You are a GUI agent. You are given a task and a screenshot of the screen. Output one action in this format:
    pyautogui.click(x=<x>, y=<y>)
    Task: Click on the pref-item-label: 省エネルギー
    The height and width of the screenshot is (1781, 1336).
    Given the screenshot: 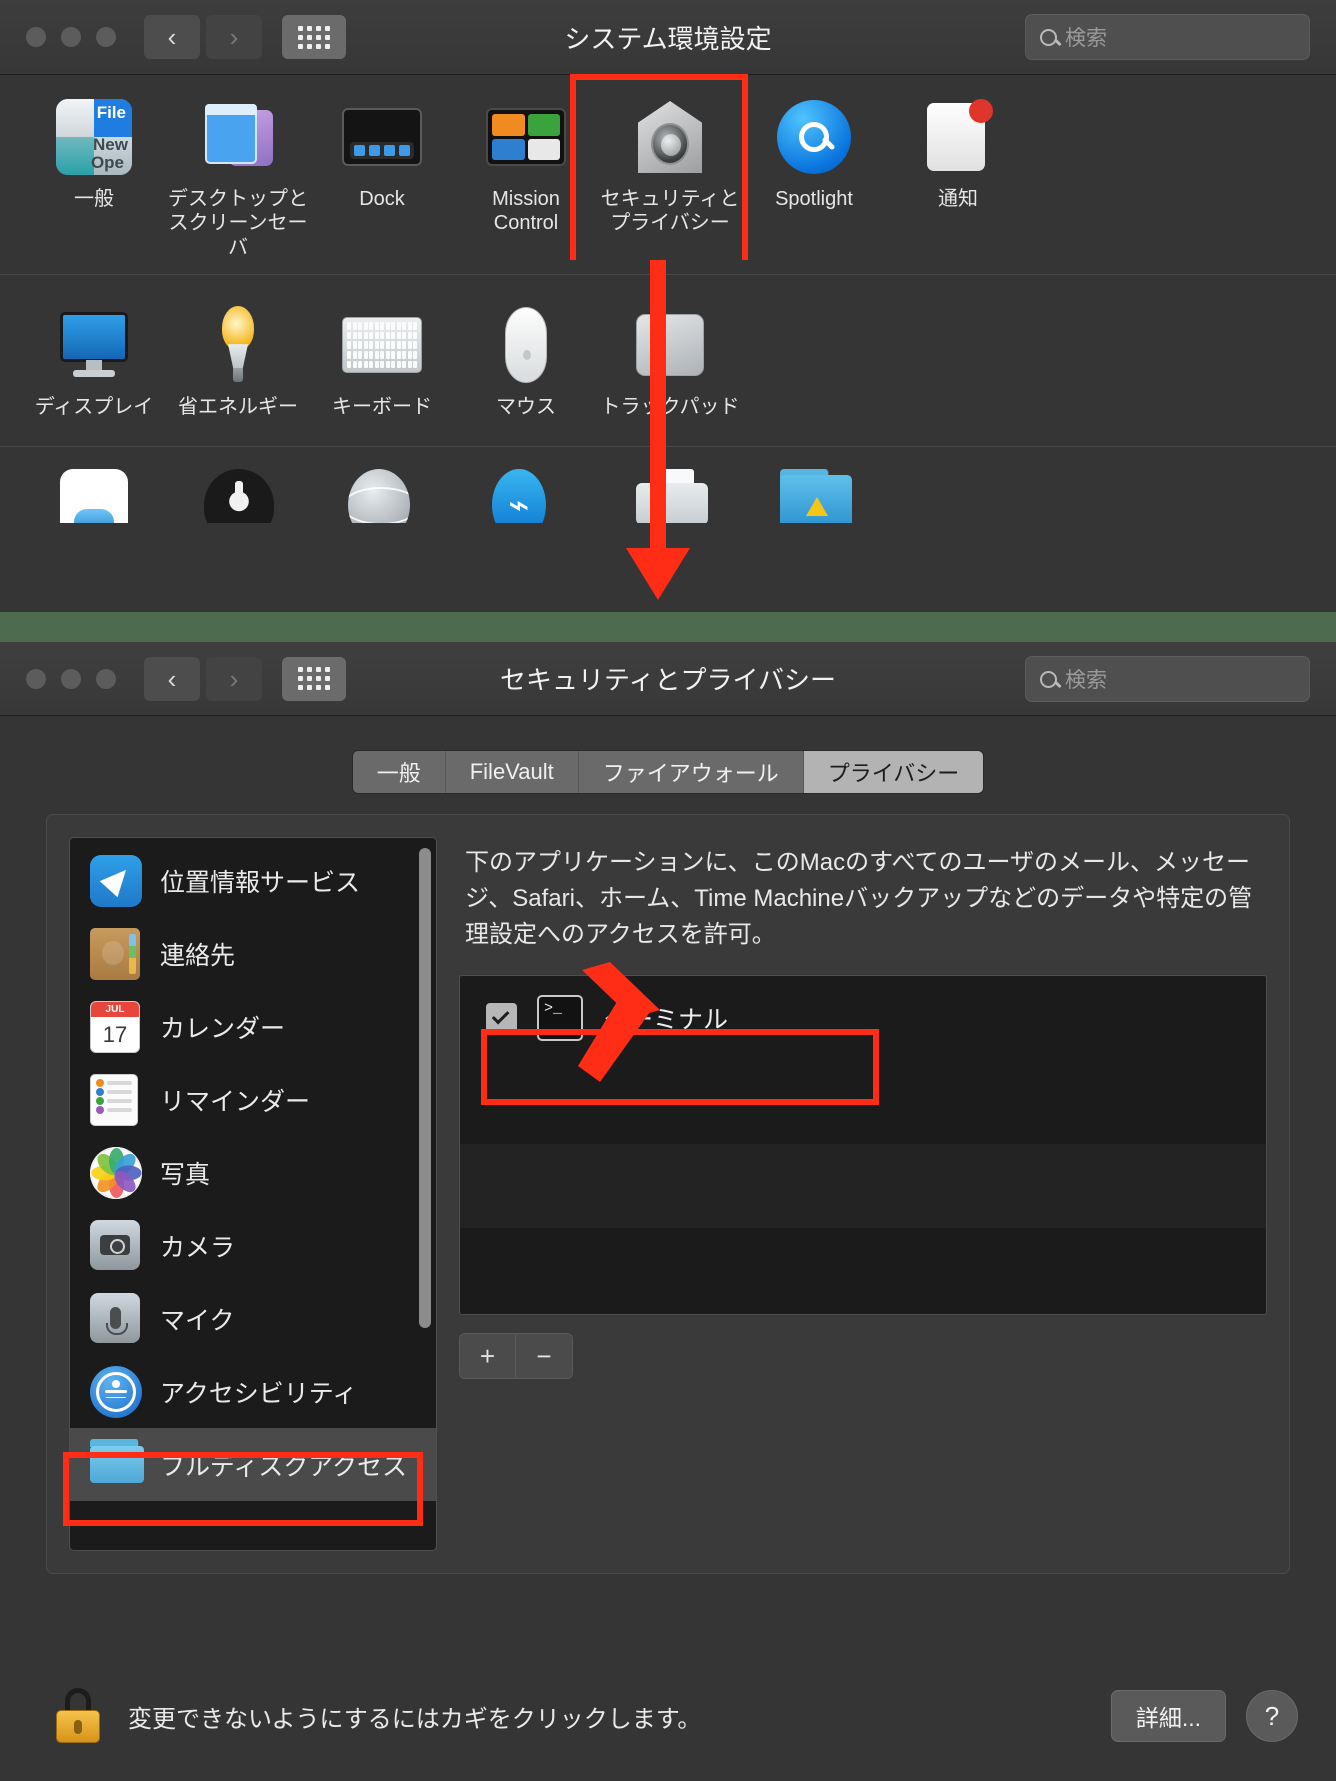 What is the action you would take?
    pyautogui.click(x=238, y=407)
    